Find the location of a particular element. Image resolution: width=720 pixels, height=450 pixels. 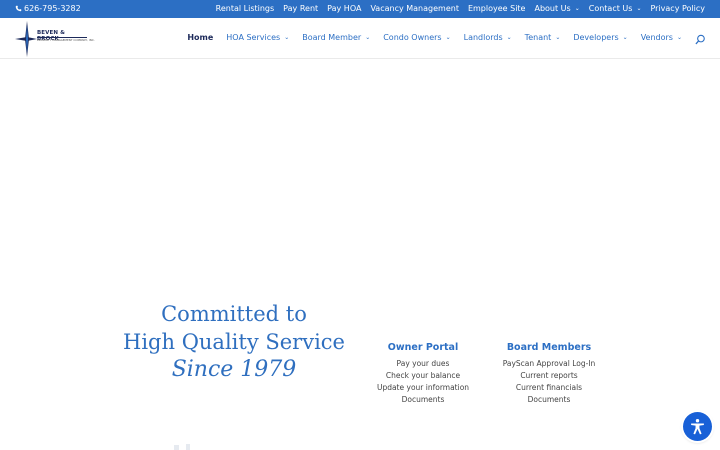

nav-item-label: Tenant is located at coordinates (538, 37).